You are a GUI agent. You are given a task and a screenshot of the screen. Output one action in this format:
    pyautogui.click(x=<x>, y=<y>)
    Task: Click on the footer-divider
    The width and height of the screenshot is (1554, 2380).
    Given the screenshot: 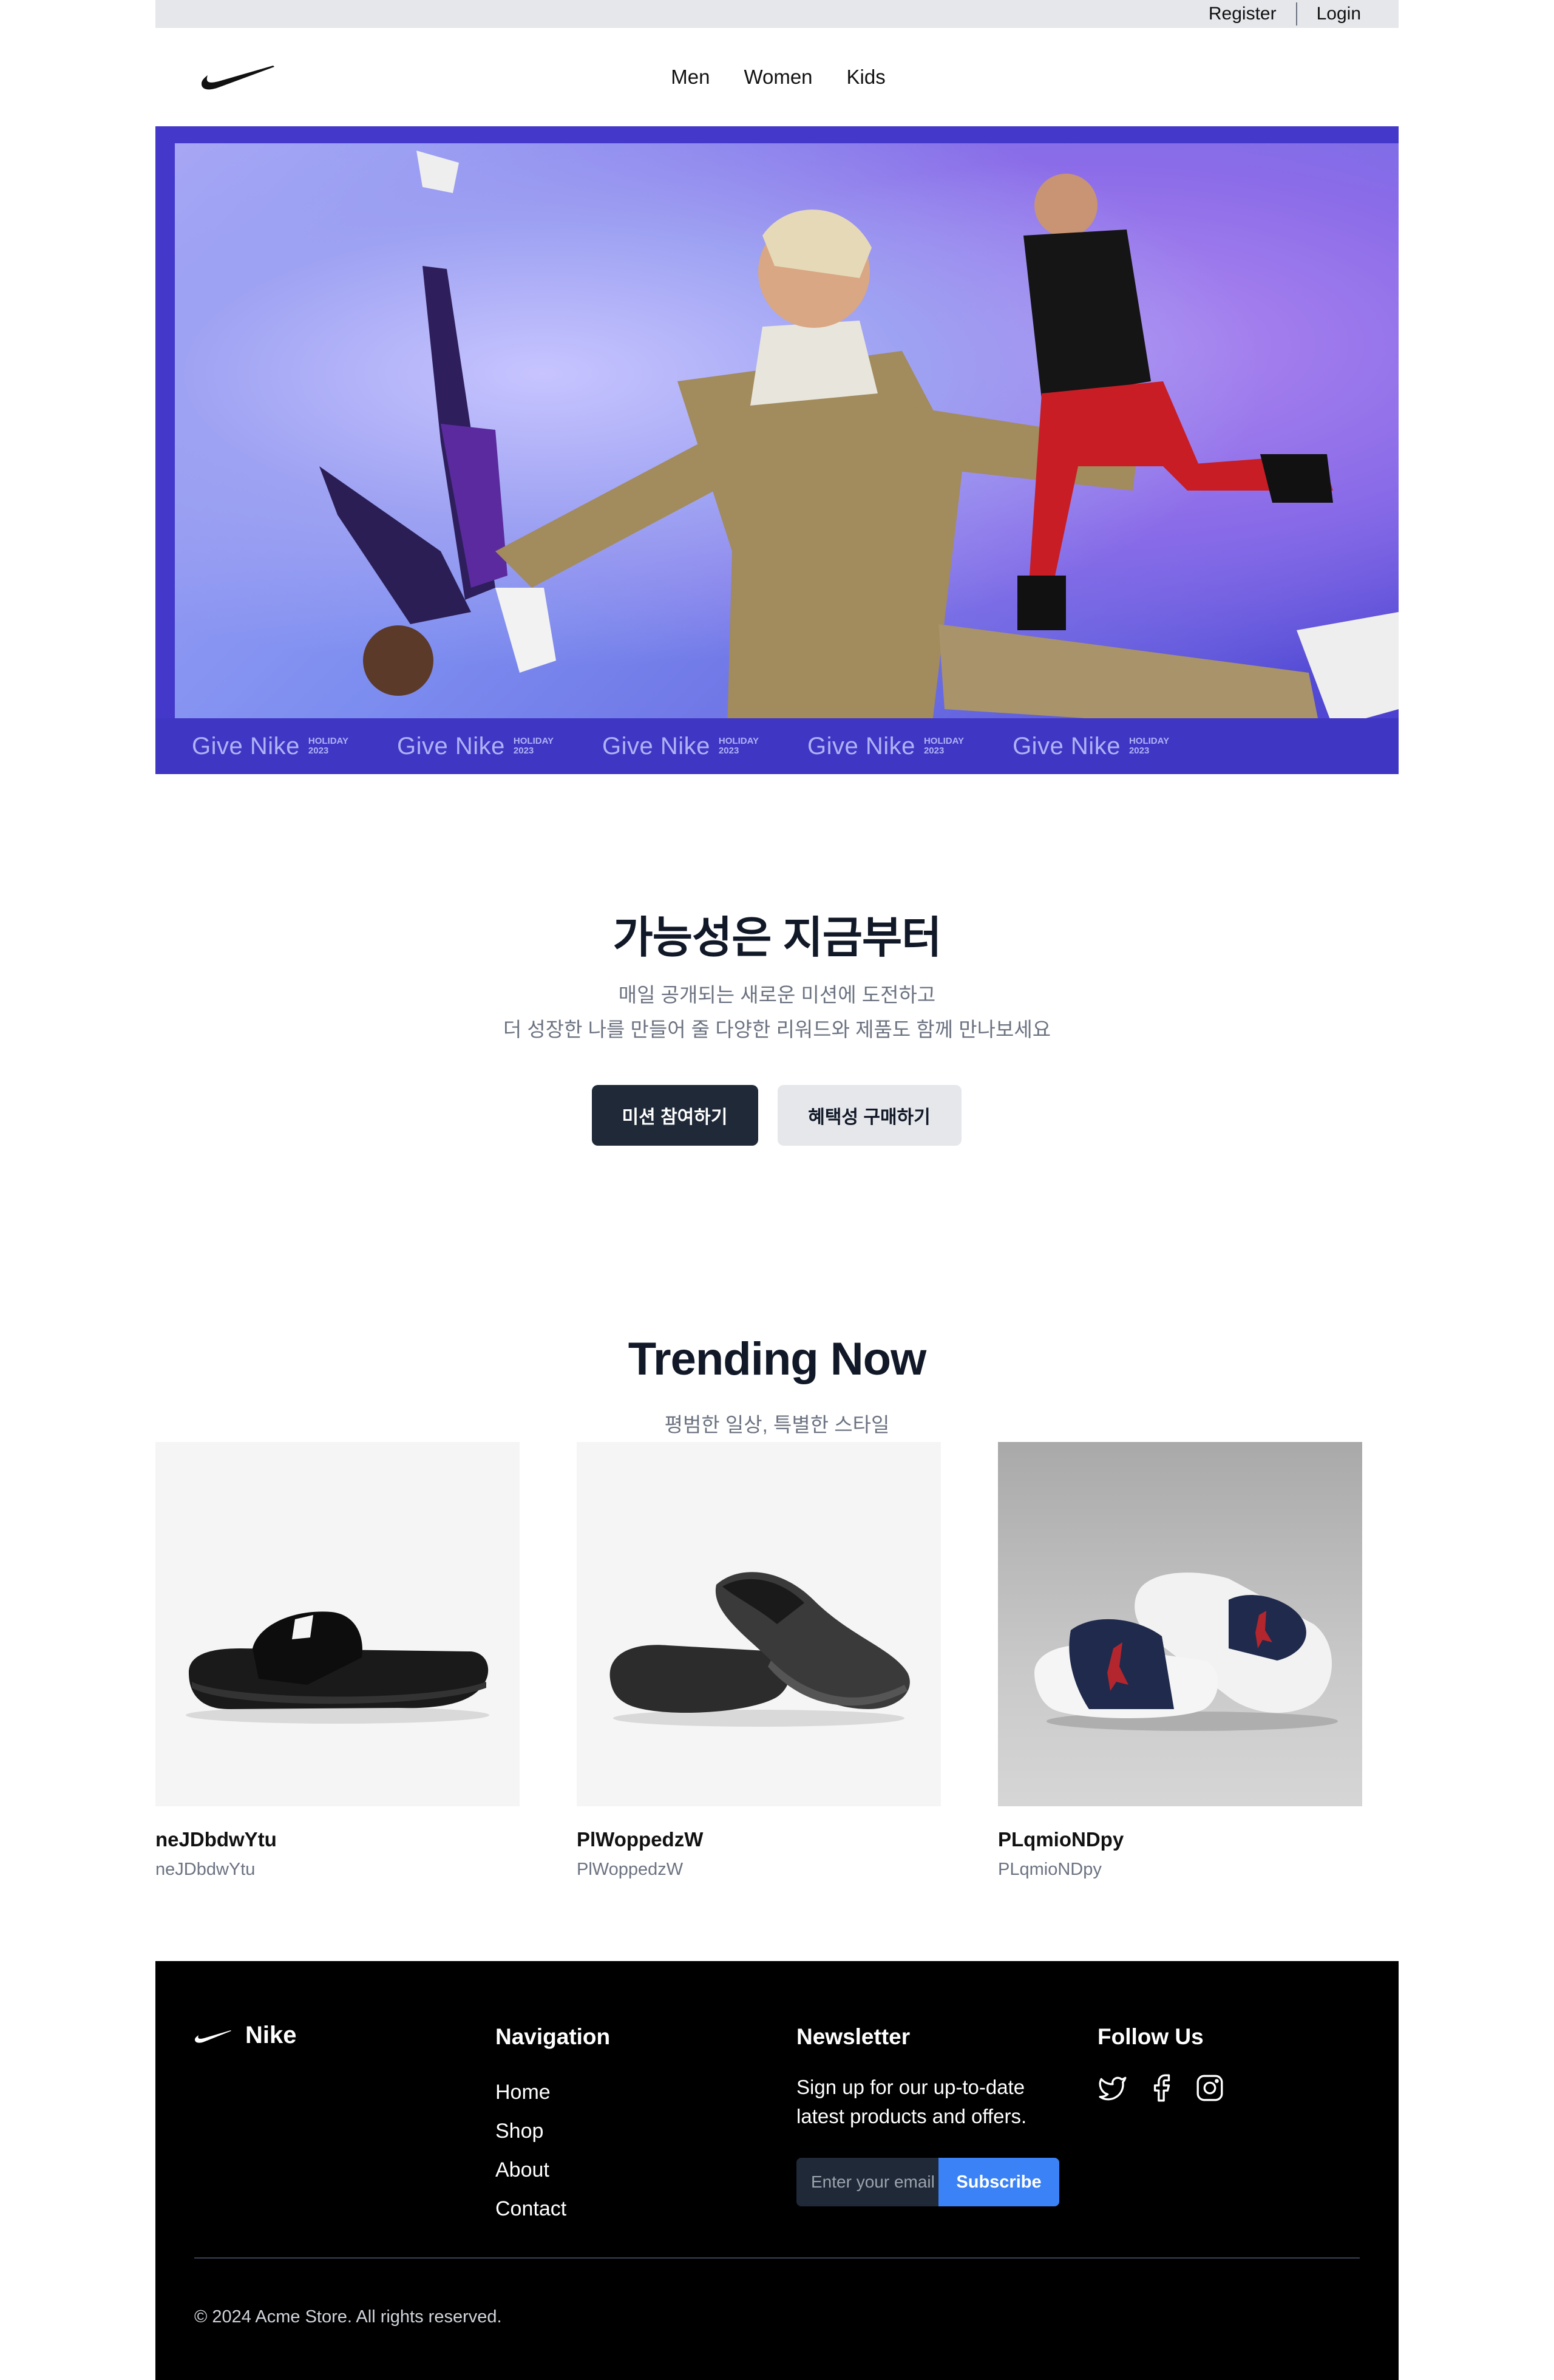 What is the action you would take?
    pyautogui.click(x=777, y=2258)
    